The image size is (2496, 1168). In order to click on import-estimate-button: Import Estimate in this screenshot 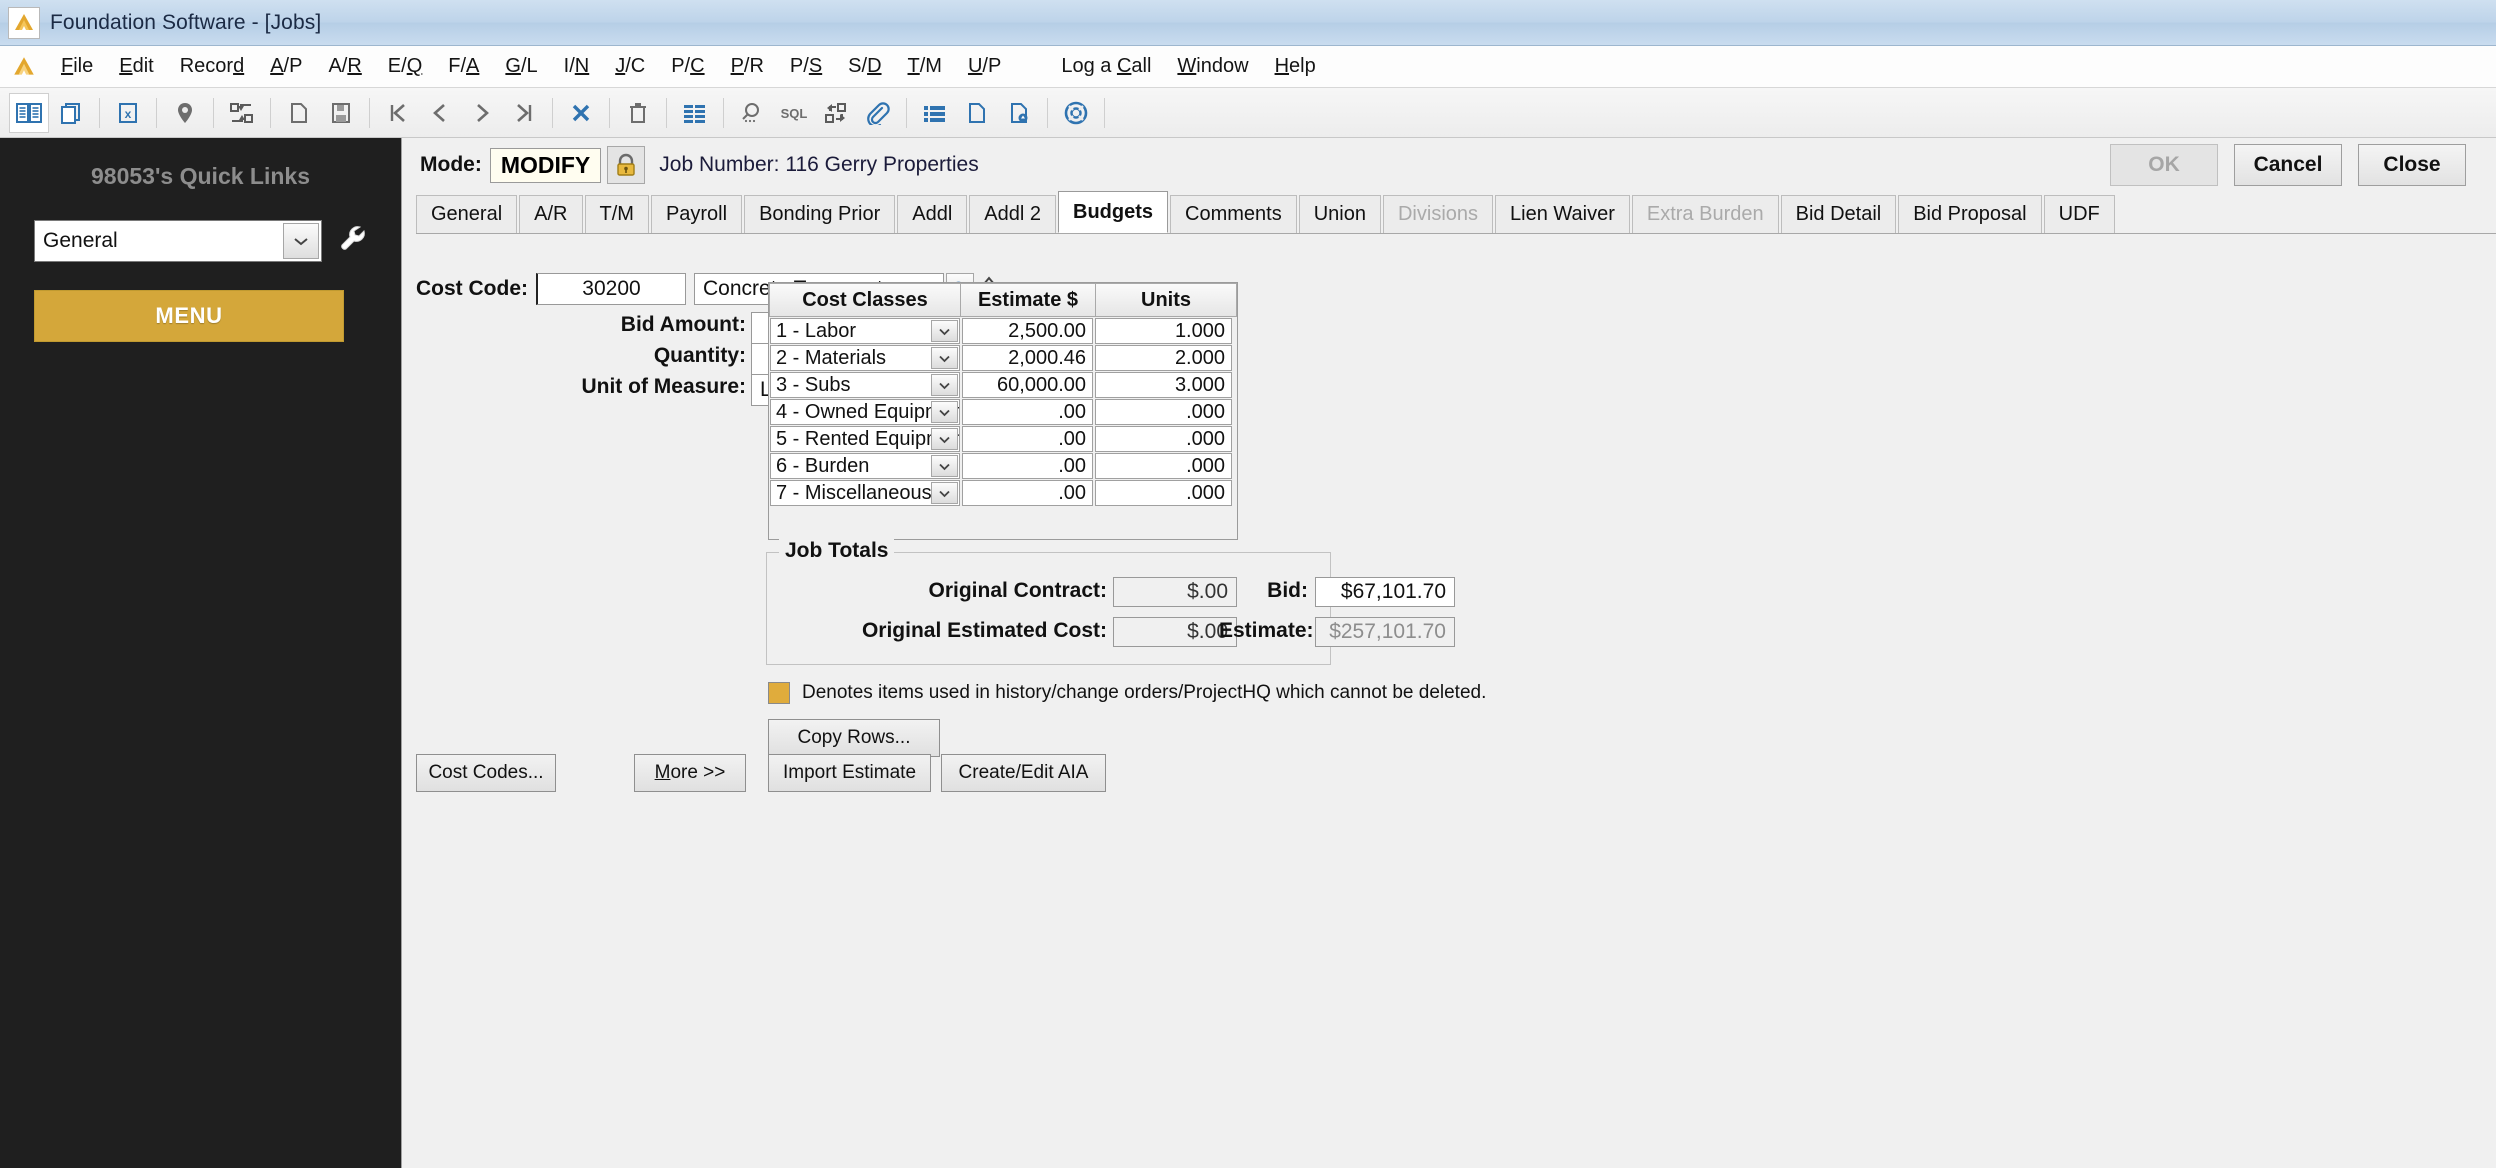, I will do `click(849, 773)`.